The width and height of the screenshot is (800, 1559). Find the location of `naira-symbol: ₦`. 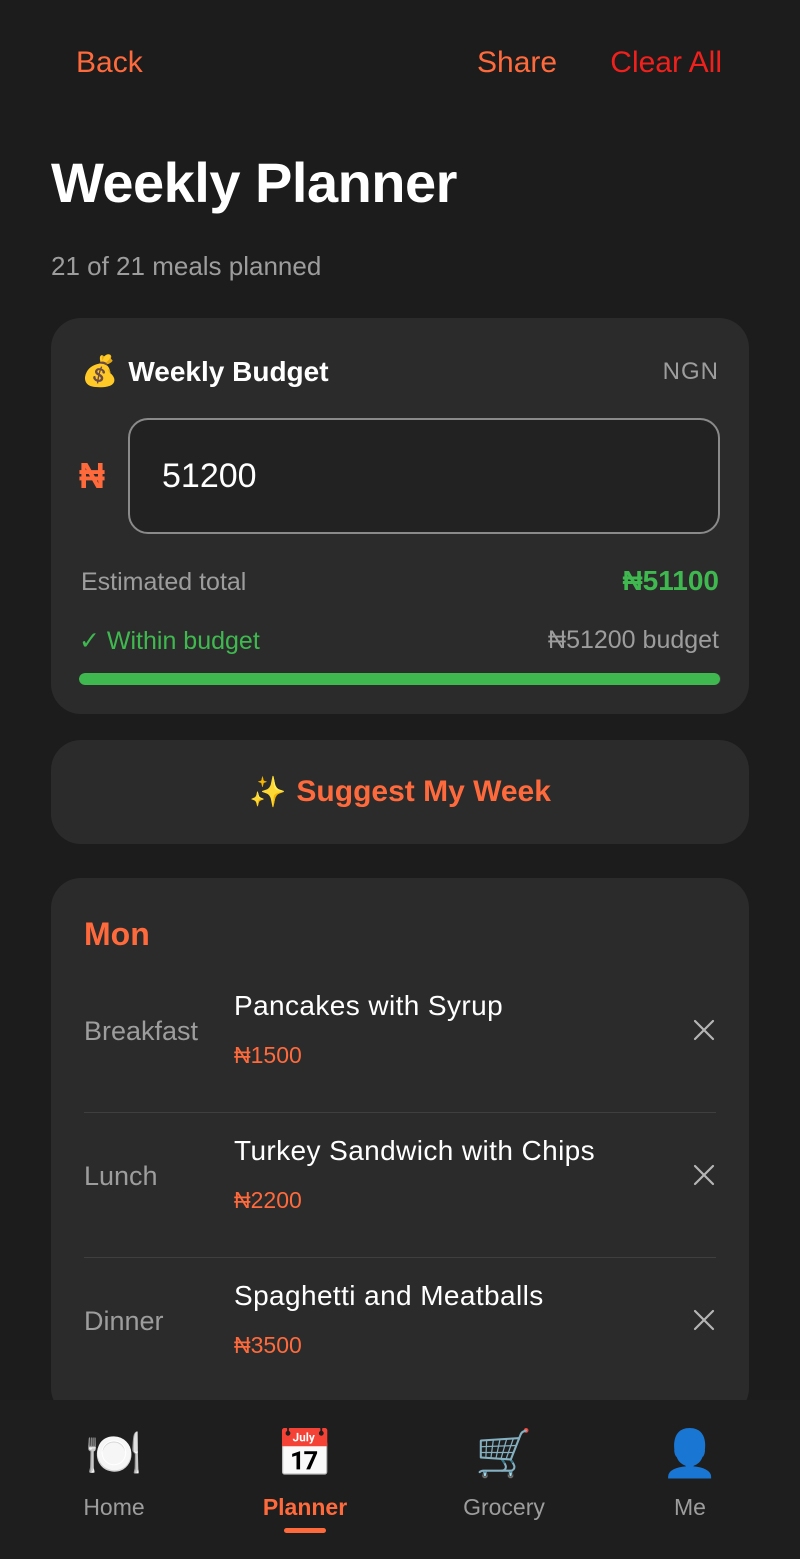

naira-symbol: ₦ is located at coordinates (92, 475).